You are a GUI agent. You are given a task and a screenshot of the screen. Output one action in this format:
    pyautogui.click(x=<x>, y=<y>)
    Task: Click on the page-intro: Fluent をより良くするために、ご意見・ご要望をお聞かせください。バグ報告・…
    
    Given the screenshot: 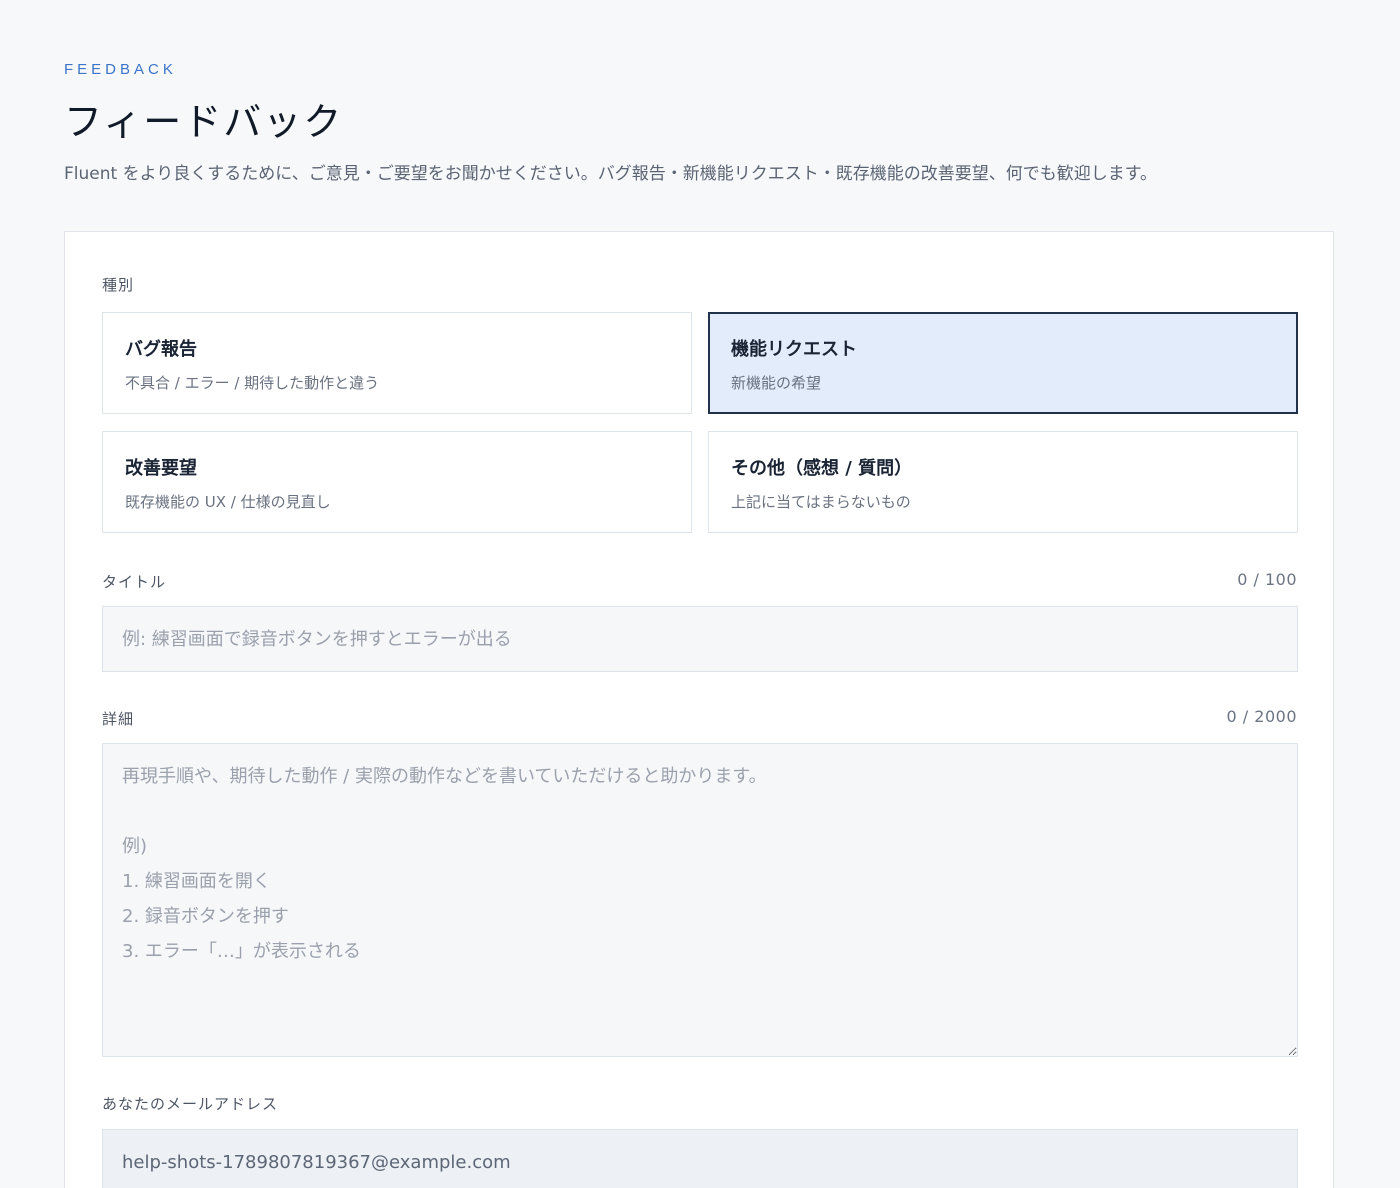 What is the action you would take?
    pyautogui.click(x=611, y=174)
    